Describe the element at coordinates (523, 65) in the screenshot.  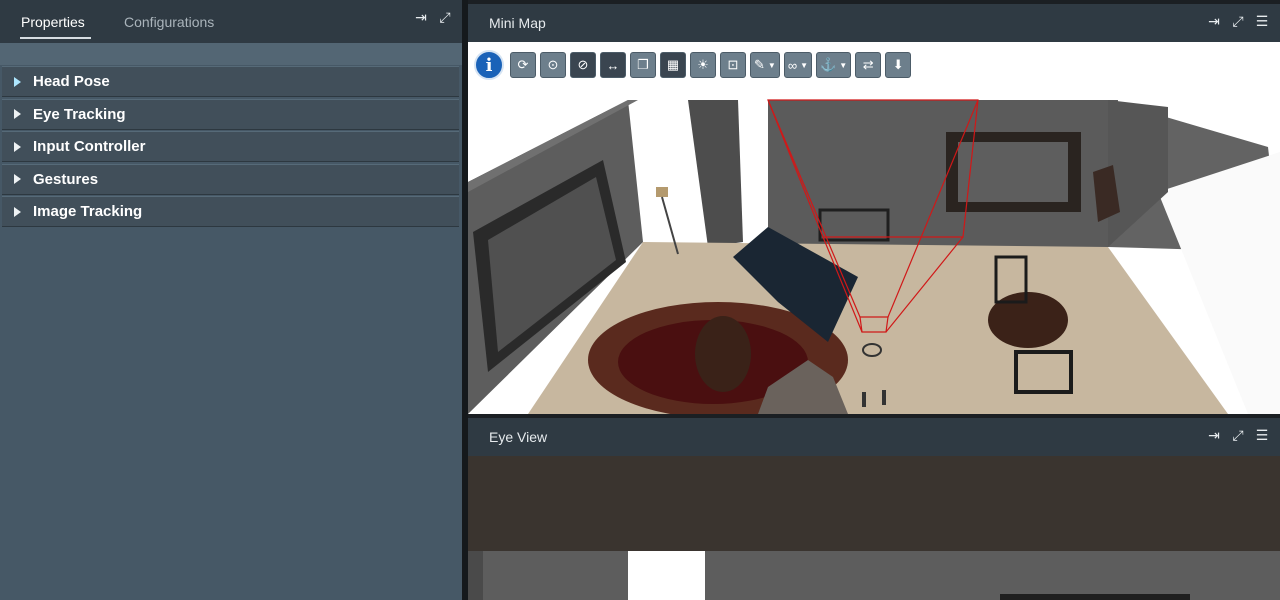
I see `camera-rotate-icon: ⟳` at that location.